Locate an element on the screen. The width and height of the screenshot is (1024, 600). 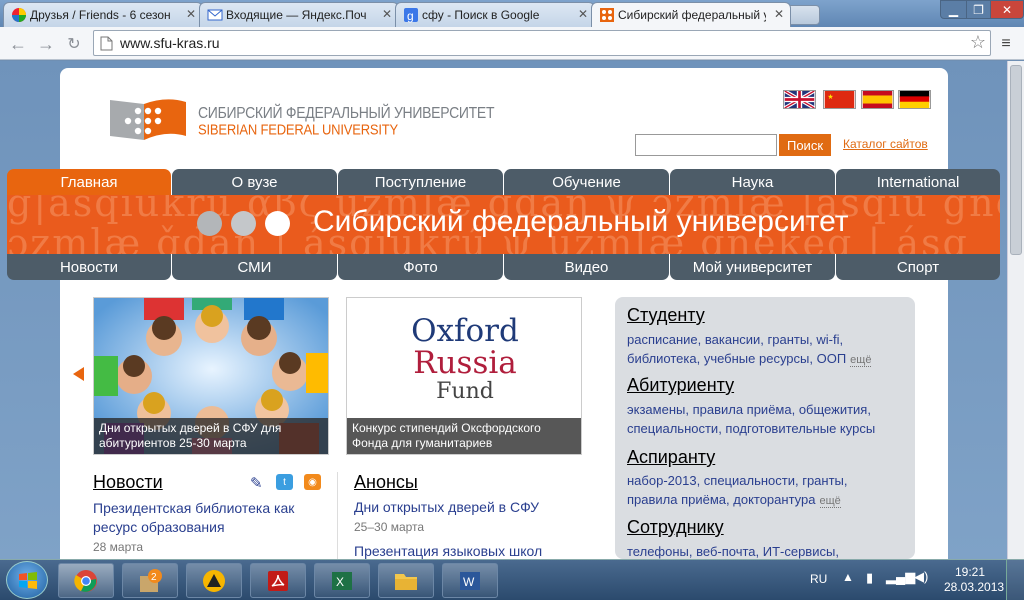
start-button is located at coordinates (27, 580).